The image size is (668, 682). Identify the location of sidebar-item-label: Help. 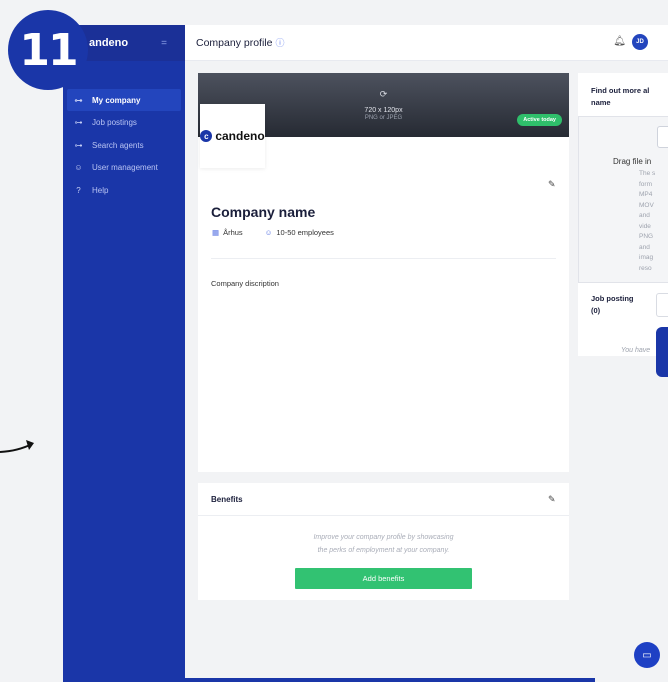
(100, 190).